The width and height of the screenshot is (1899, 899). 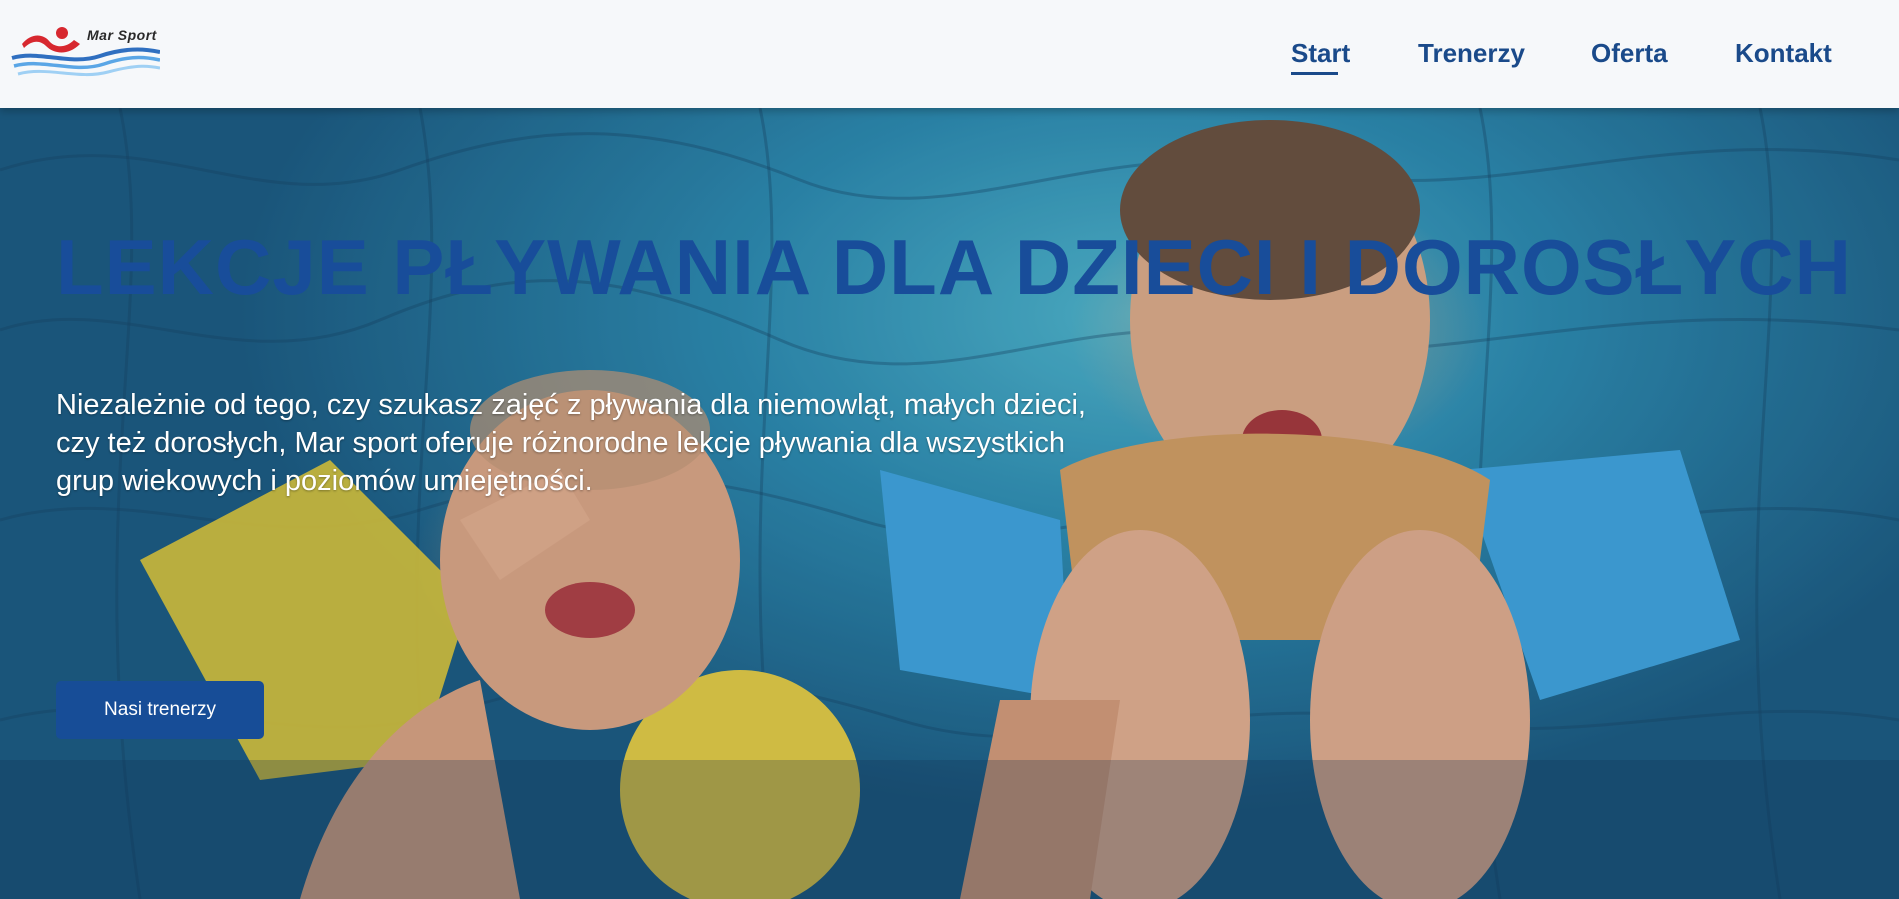 I want to click on trainers-button: Nasi trenerzy, so click(x=160, y=710).